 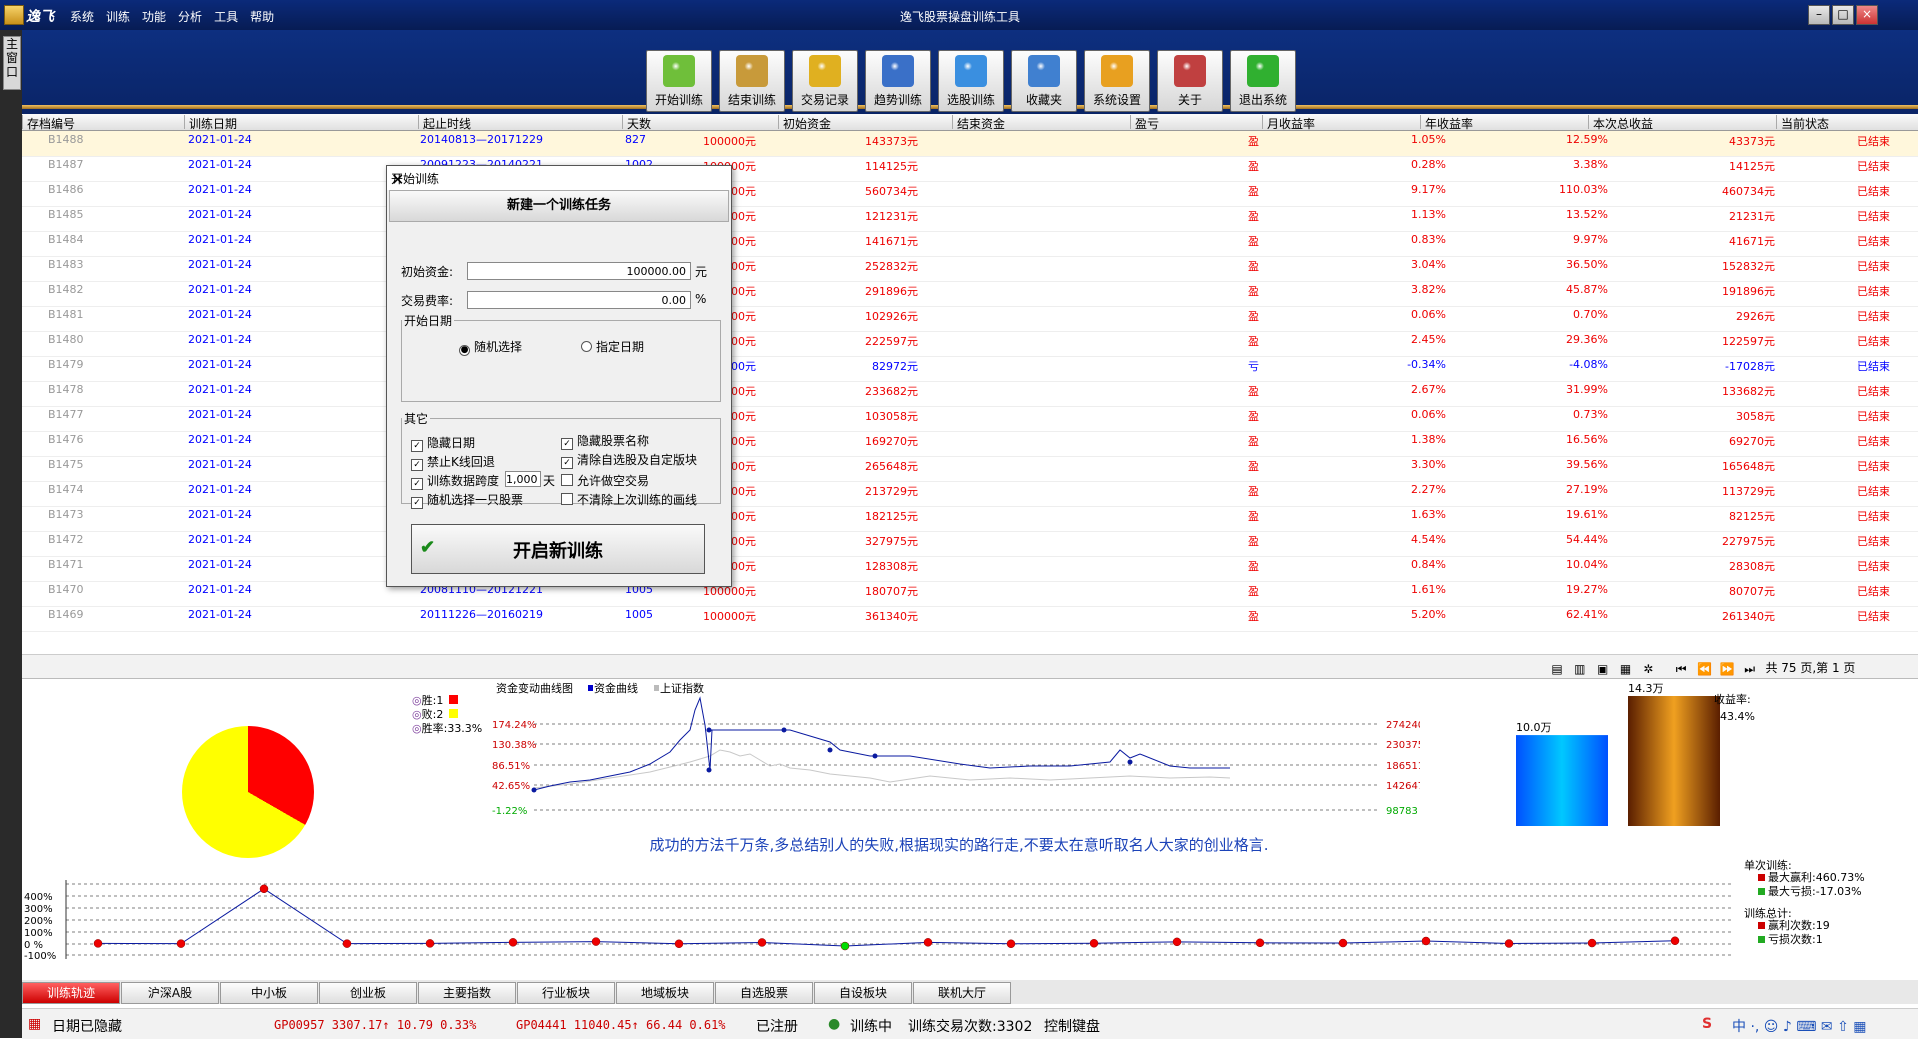 I want to click on main-window-tab: 主窗口, so click(x=12, y=63).